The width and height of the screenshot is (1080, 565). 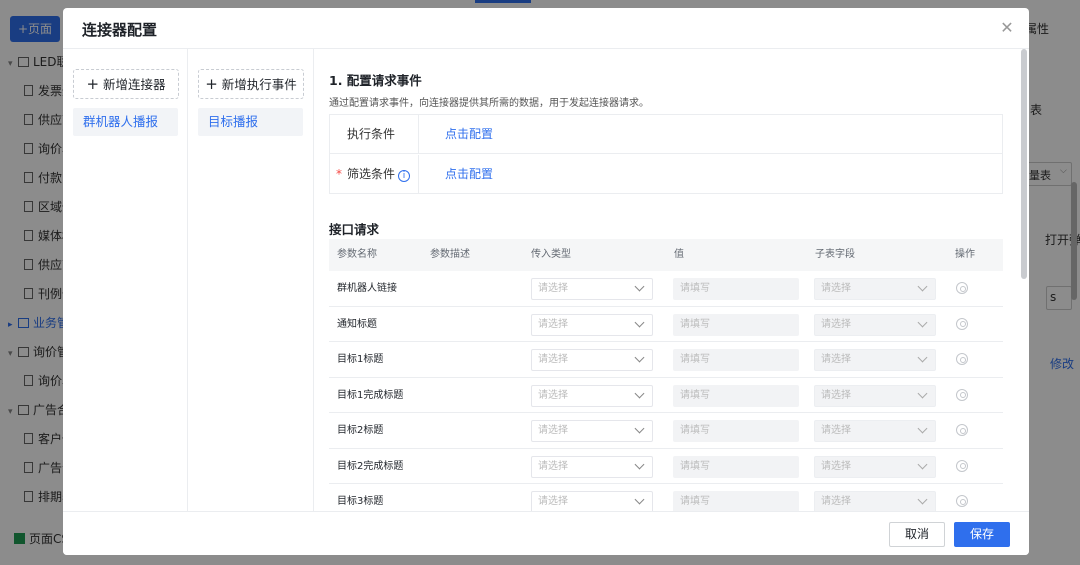 I want to click on param-row: 目标2完成标题 请选择 请填写 请选择, so click(x=666, y=466).